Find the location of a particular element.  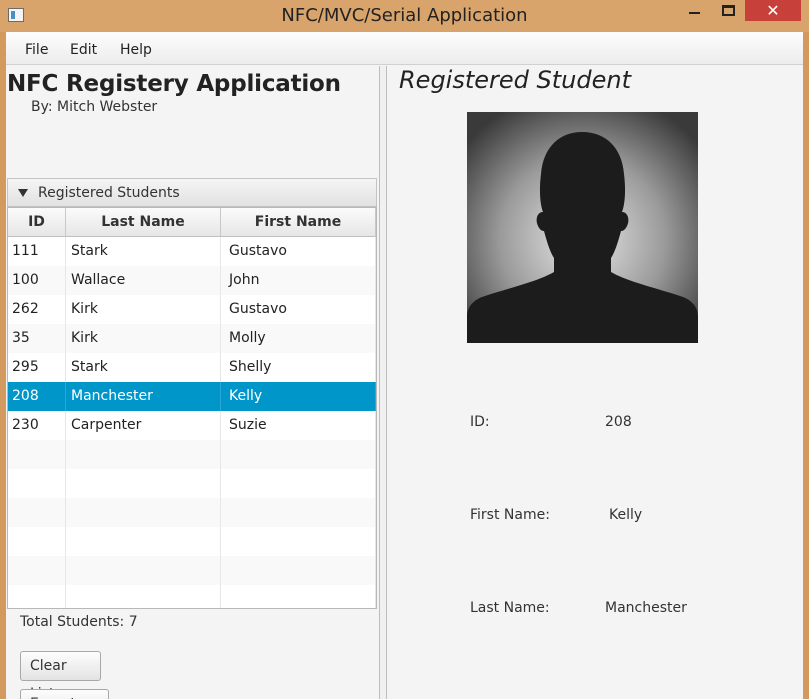

table-row: 35 Kirk Molly is located at coordinates (192, 338).